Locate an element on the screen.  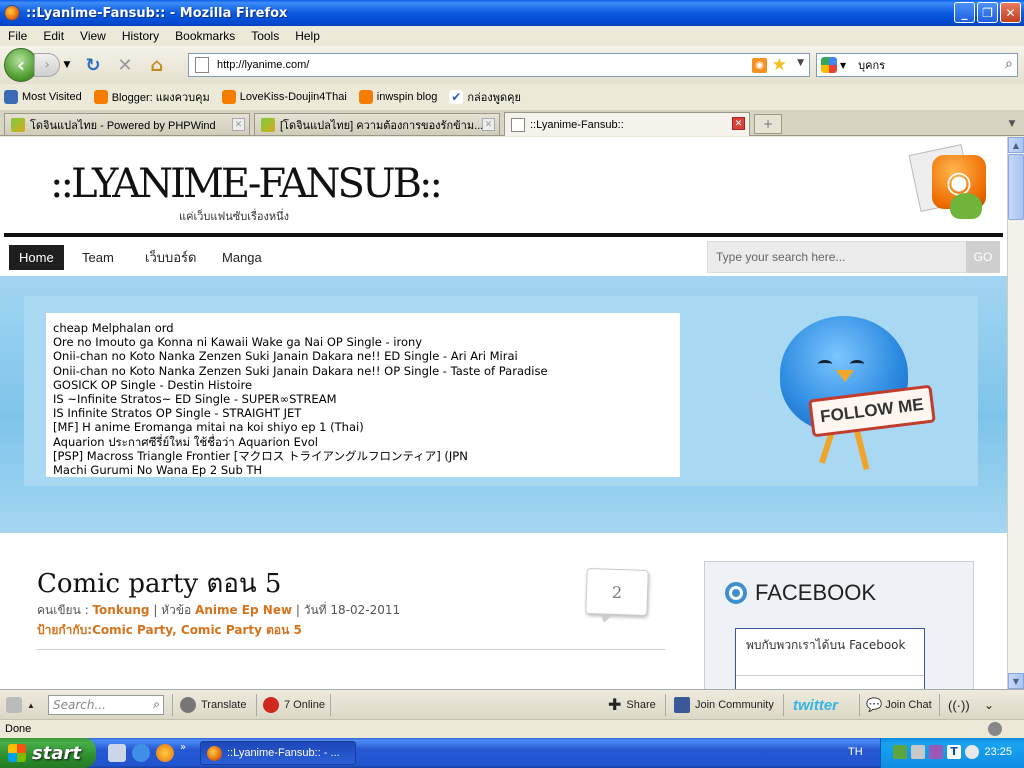
quicklaunch-more-icon: » is located at coordinates (183, 747).